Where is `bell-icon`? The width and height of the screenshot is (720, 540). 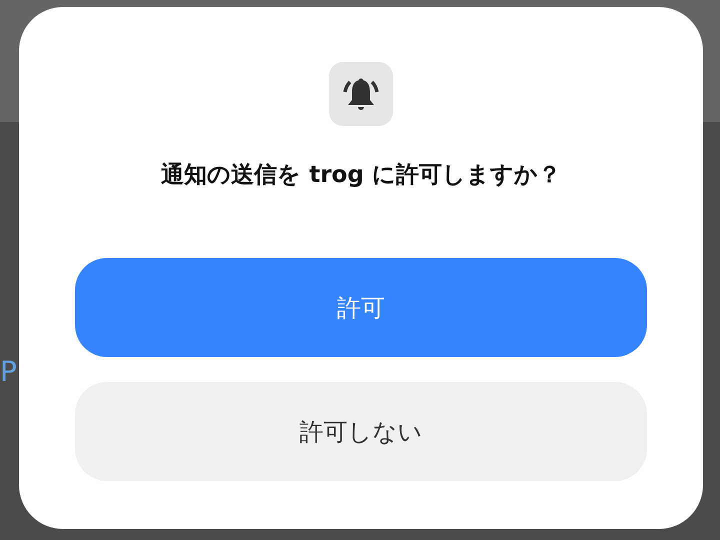
bell-icon is located at coordinates (361, 94).